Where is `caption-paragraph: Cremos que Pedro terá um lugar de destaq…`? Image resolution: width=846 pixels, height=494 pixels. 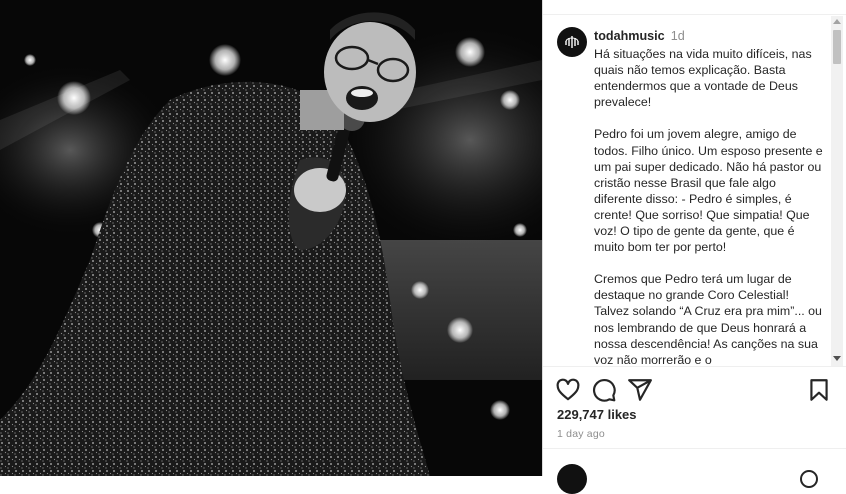 caption-paragraph: Cremos que Pedro terá um lugar de destaq… is located at coordinates (708, 319).